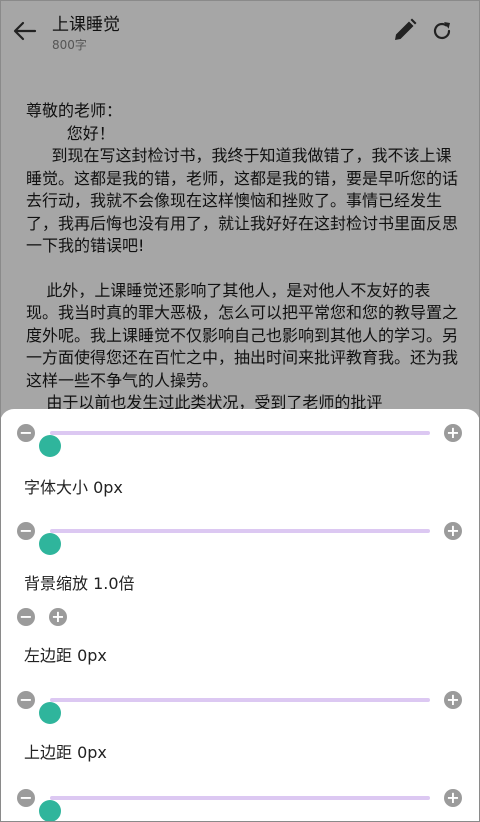 This screenshot has height=822, width=480. I want to click on top-margin-slider, so click(234, 809).